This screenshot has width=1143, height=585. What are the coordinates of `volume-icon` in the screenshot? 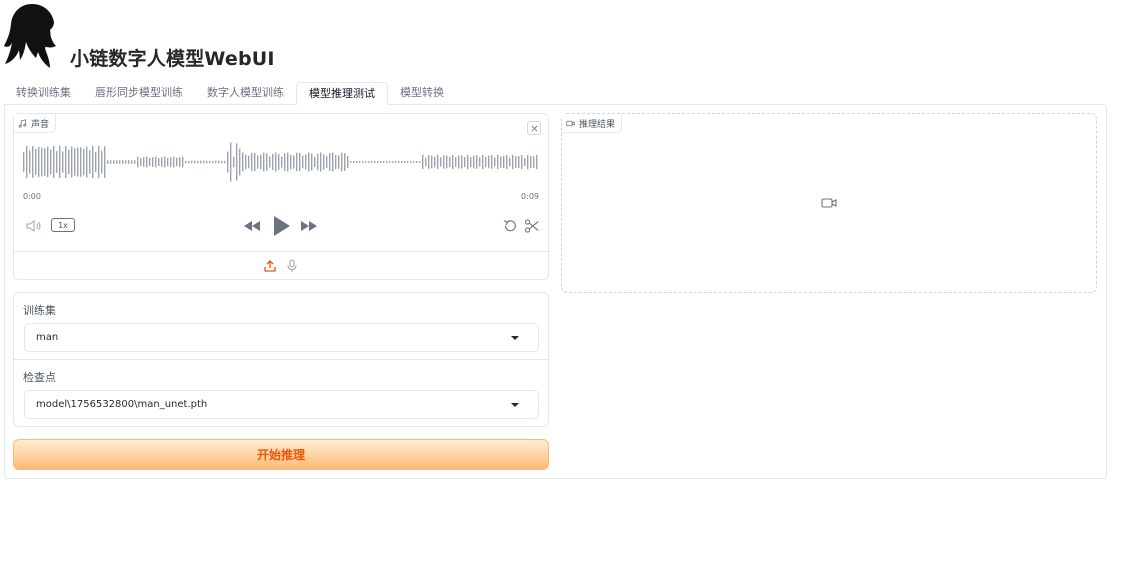 It's located at (33, 226).